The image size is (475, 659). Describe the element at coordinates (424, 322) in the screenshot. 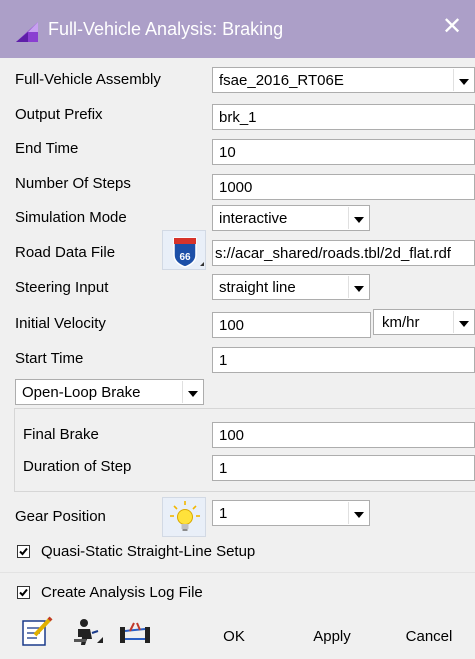

I see `velocity-unit-select: km/hr` at that location.